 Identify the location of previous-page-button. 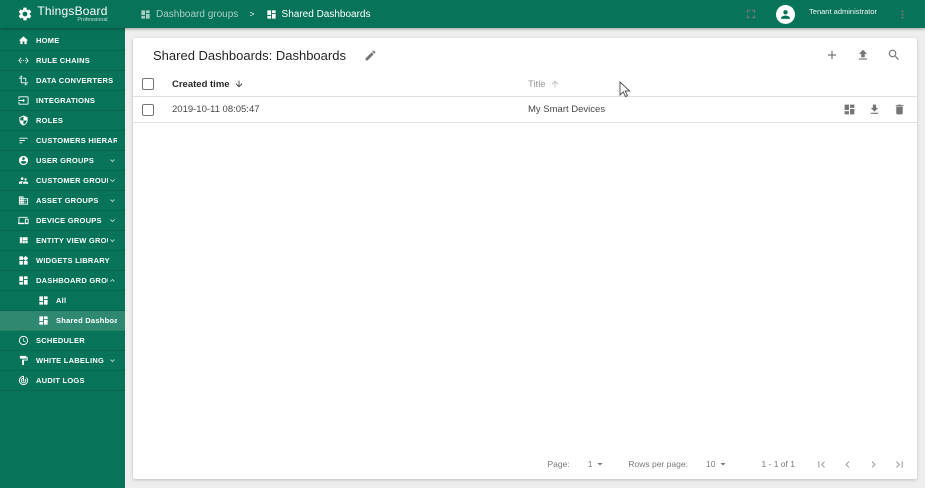
(847, 464).